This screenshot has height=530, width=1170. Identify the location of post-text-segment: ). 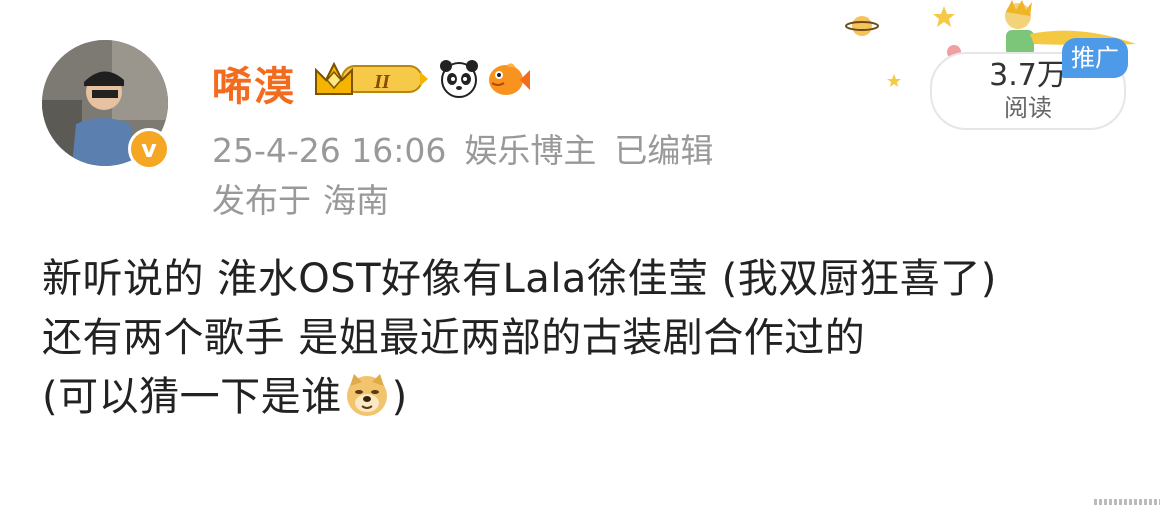
(399, 397).